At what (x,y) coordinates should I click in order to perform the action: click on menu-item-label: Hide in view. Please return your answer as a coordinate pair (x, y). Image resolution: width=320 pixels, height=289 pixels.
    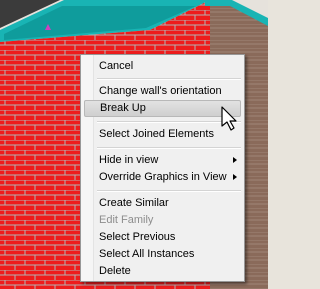
    Looking at the image, I should click on (129, 160).